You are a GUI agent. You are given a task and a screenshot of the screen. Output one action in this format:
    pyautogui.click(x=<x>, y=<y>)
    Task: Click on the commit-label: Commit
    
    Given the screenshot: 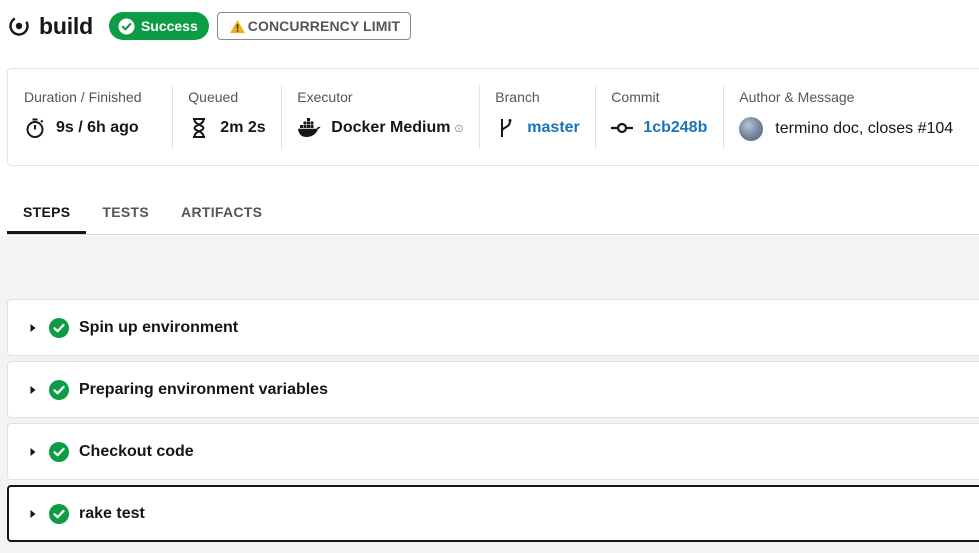 What is the action you would take?
    pyautogui.click(x=635, y=97)
    